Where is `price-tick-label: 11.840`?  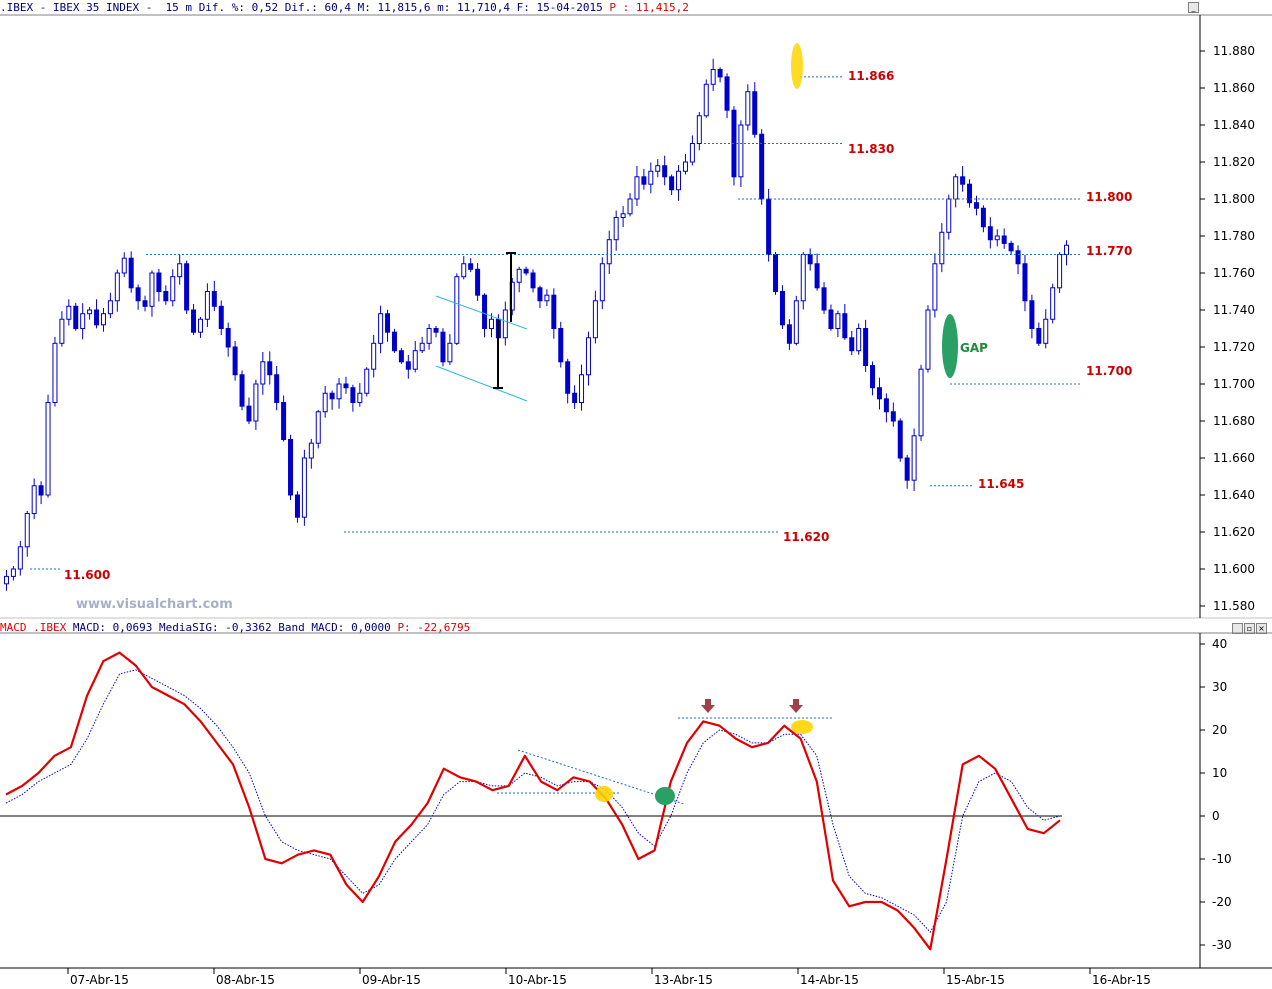 price-tick-label: 11.840 is located at coordinates (1234, 125).